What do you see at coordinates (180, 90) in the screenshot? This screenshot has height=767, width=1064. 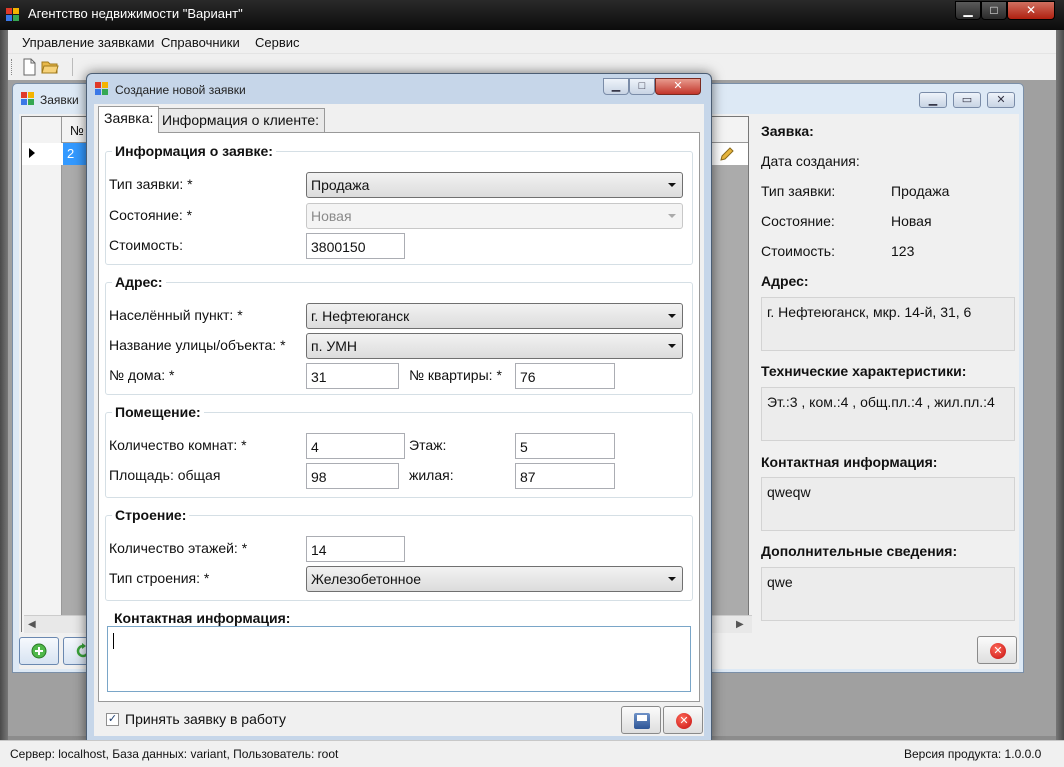 I see `dialog-title: Создание новой заявки` at bounding box center [180, 90].